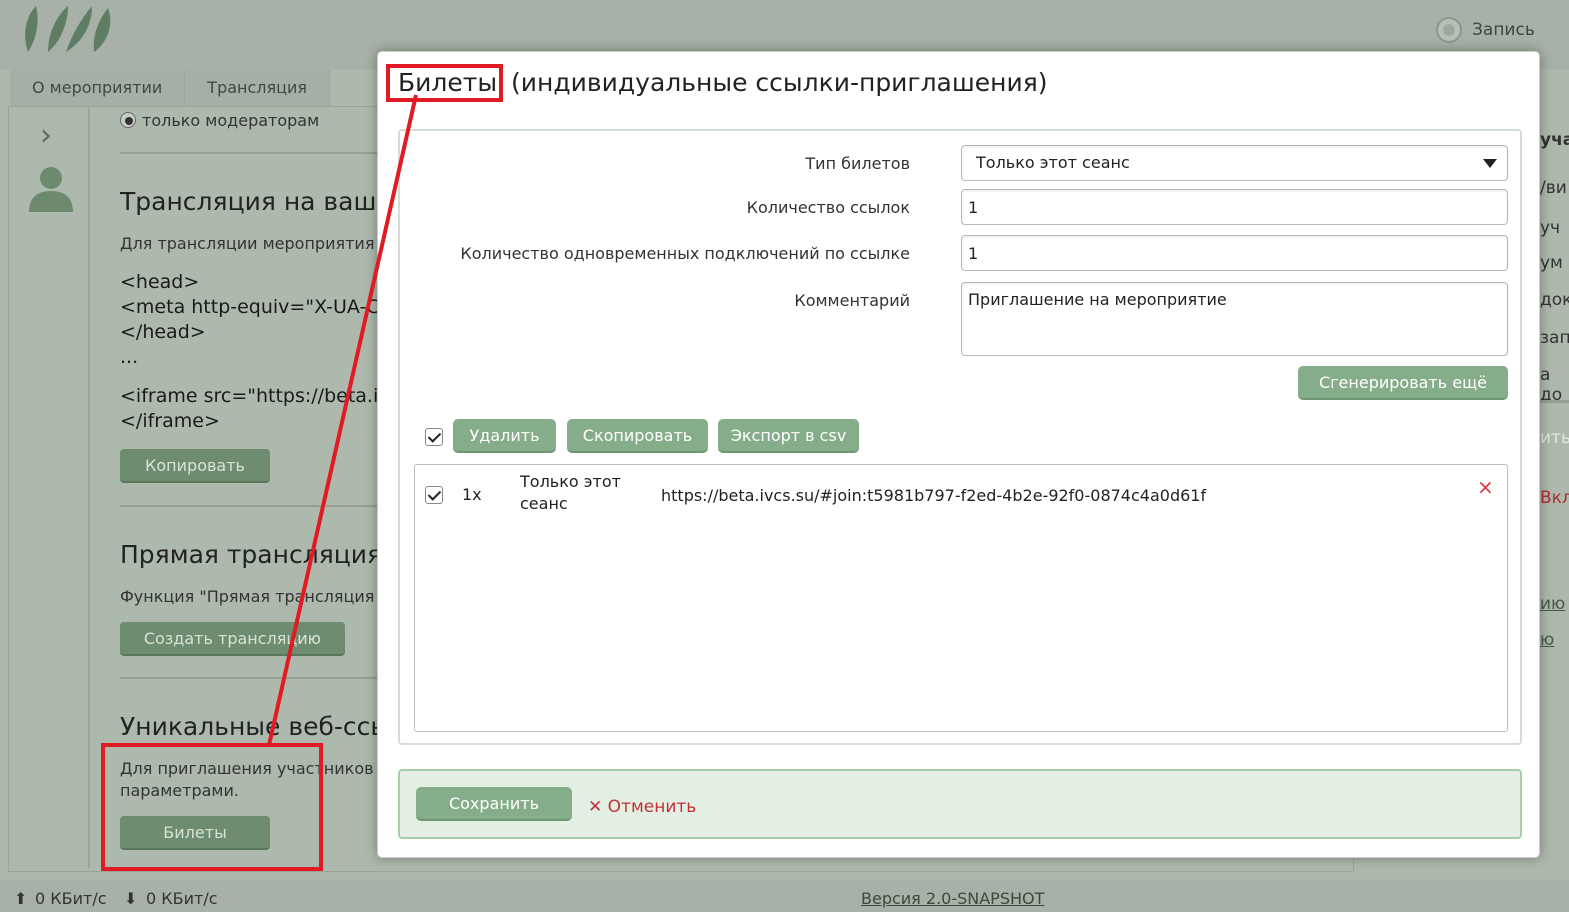  I want to click on right-text: запи, so click(1554, 338).